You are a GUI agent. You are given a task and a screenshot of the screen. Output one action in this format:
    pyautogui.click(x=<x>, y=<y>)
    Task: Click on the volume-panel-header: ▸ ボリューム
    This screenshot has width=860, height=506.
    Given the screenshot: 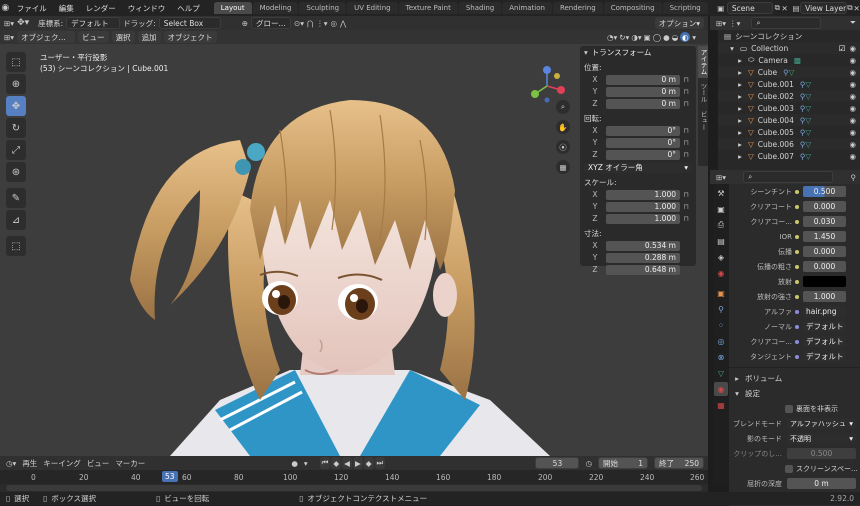 What is the action you would take?
    pyautogui.click(x=794, y=378)
    